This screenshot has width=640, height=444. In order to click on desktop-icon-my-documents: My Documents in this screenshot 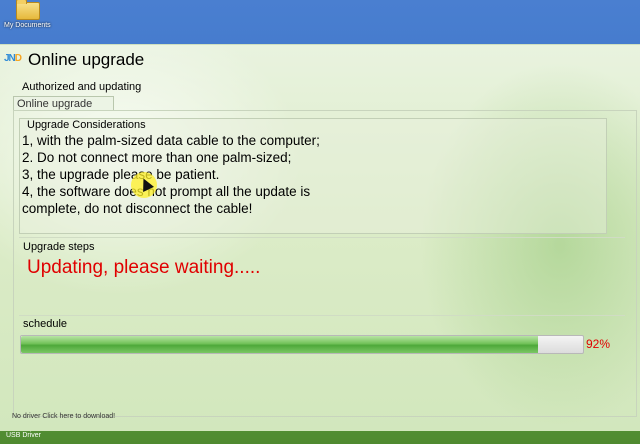, I will do `click(28, 17)`.